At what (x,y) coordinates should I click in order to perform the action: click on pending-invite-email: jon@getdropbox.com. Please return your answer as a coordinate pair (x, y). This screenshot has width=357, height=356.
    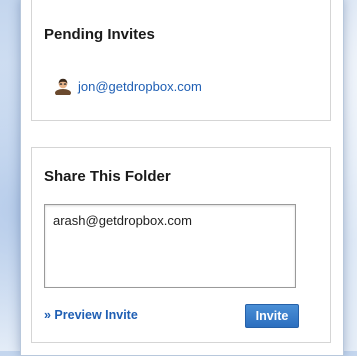
    Looking at the image, I should click on (140, 86).